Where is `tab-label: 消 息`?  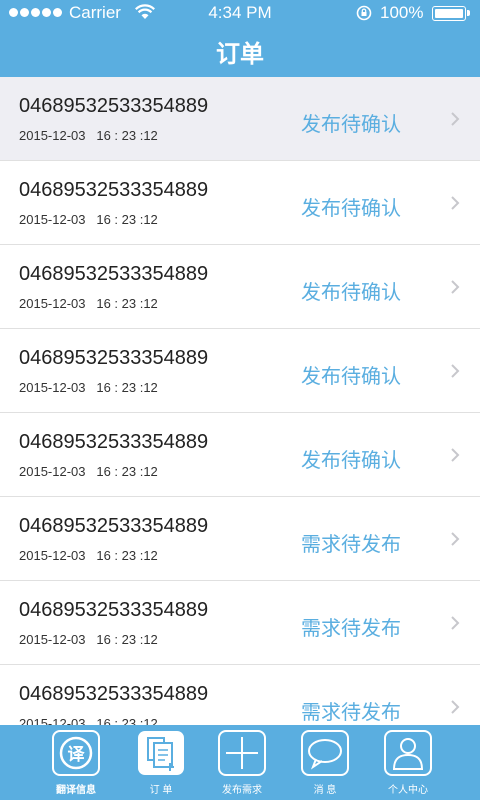 tab-label: 消 息 is located at coordinates (325, 790).